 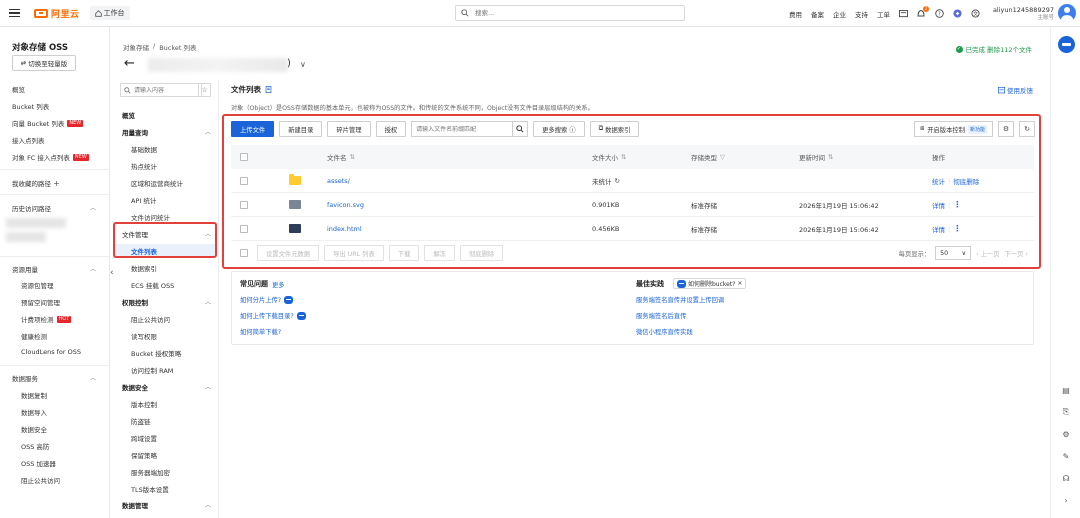 What do you see at coordinates (36, 183) in the screenshot?
I see `fav-path: 我收藏的路径 +` at bounding box center [36, 183].